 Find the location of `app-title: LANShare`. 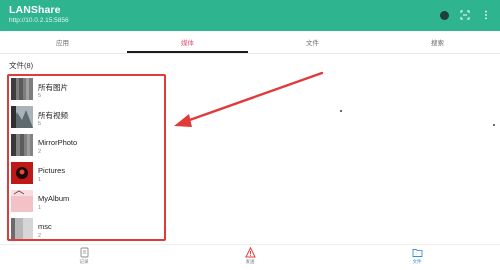

app-title: LANShare is located at coordinates (35, 10).